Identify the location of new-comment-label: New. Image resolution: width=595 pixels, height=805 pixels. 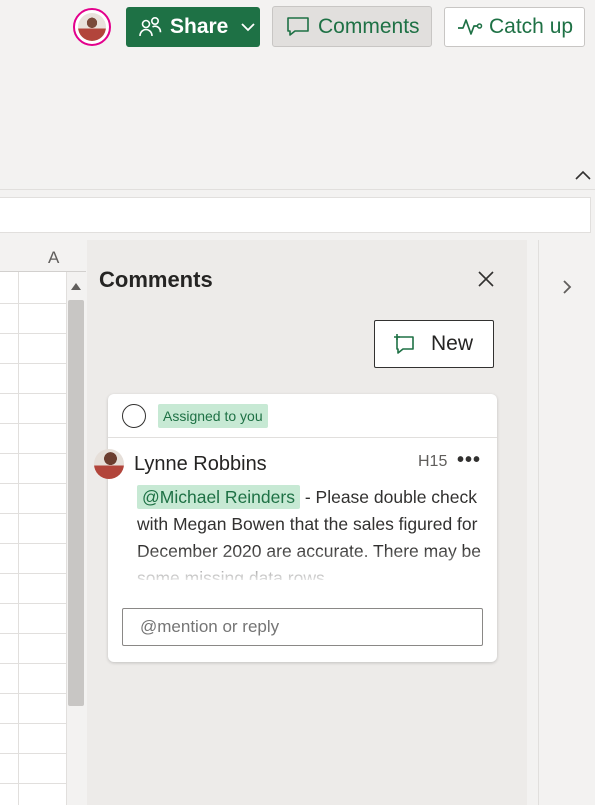
(452, 343).